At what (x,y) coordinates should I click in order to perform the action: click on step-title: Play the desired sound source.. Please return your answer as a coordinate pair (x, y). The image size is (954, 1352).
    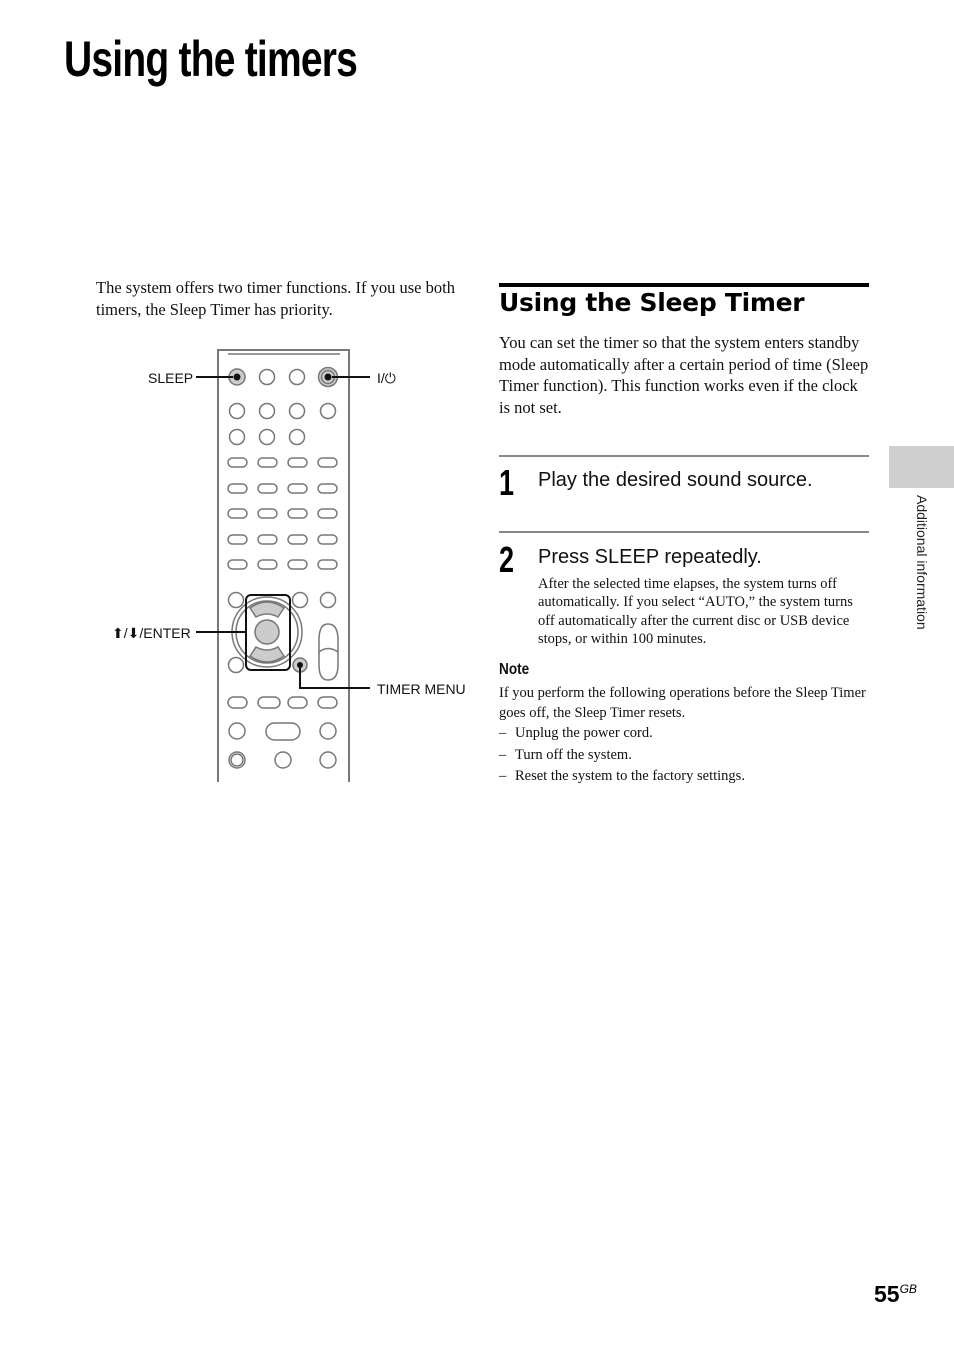
    Looking at the image, I should click on (675, 480).